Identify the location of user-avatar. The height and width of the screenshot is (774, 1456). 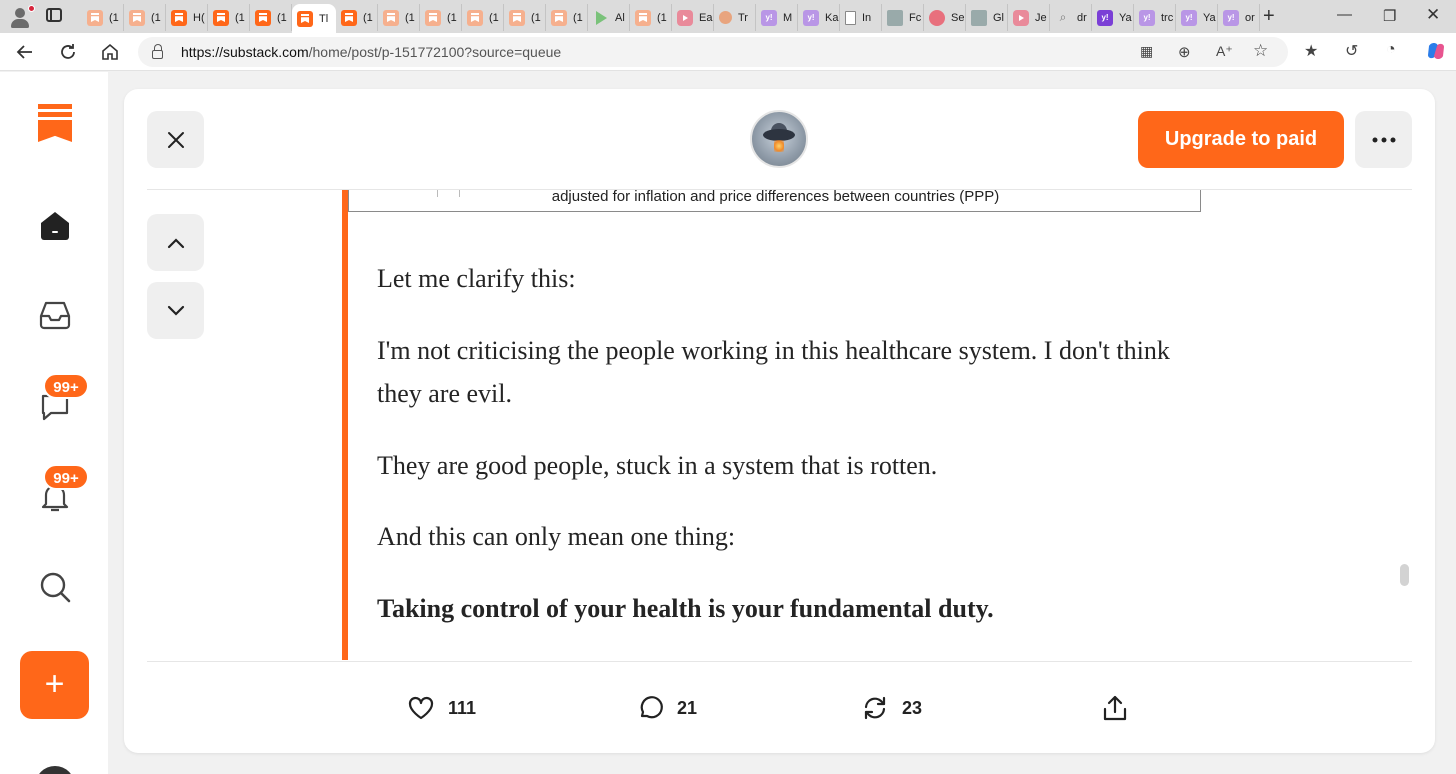
(55, 770).